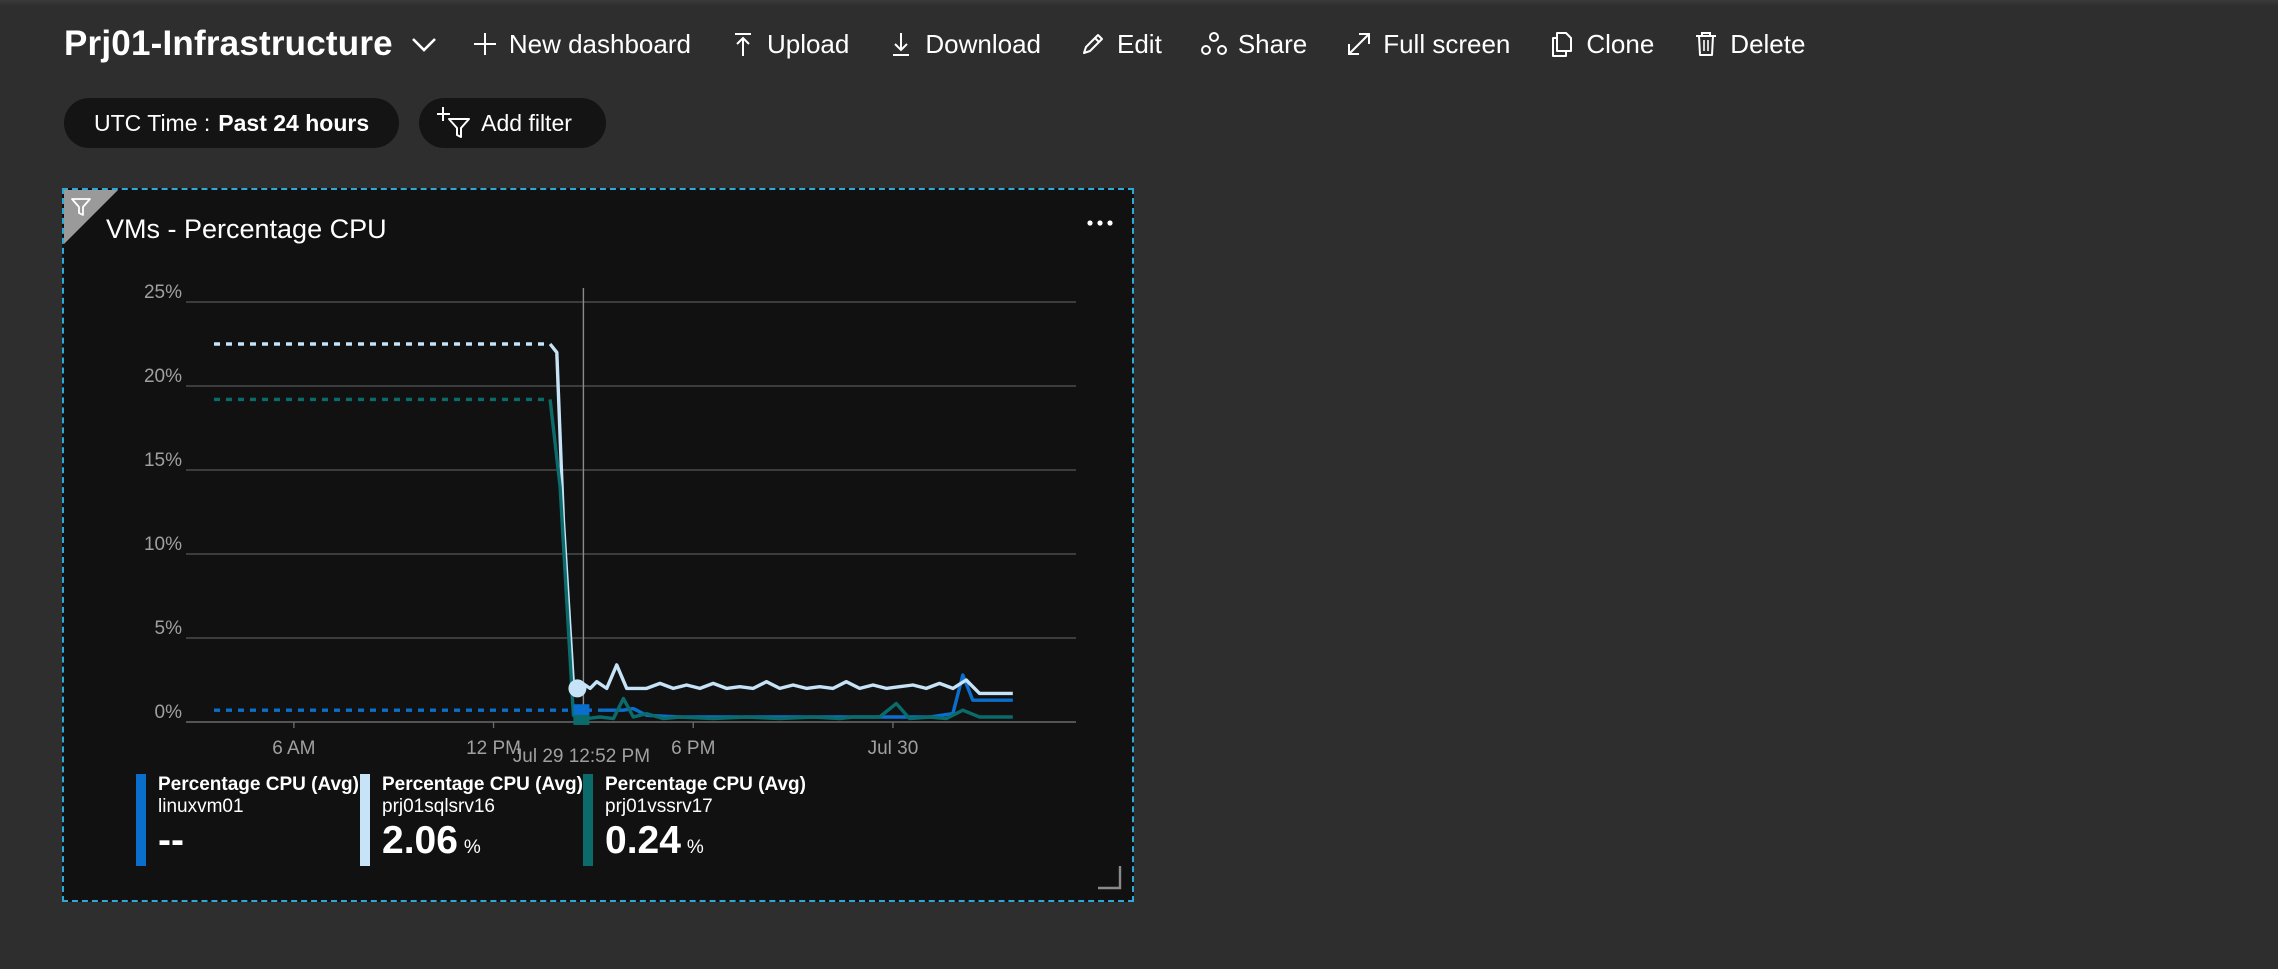 The image size is (2278, 969). Describe the element at coordinates (1093, 44) in the screenshot. I see `pencil-icon` at that location.